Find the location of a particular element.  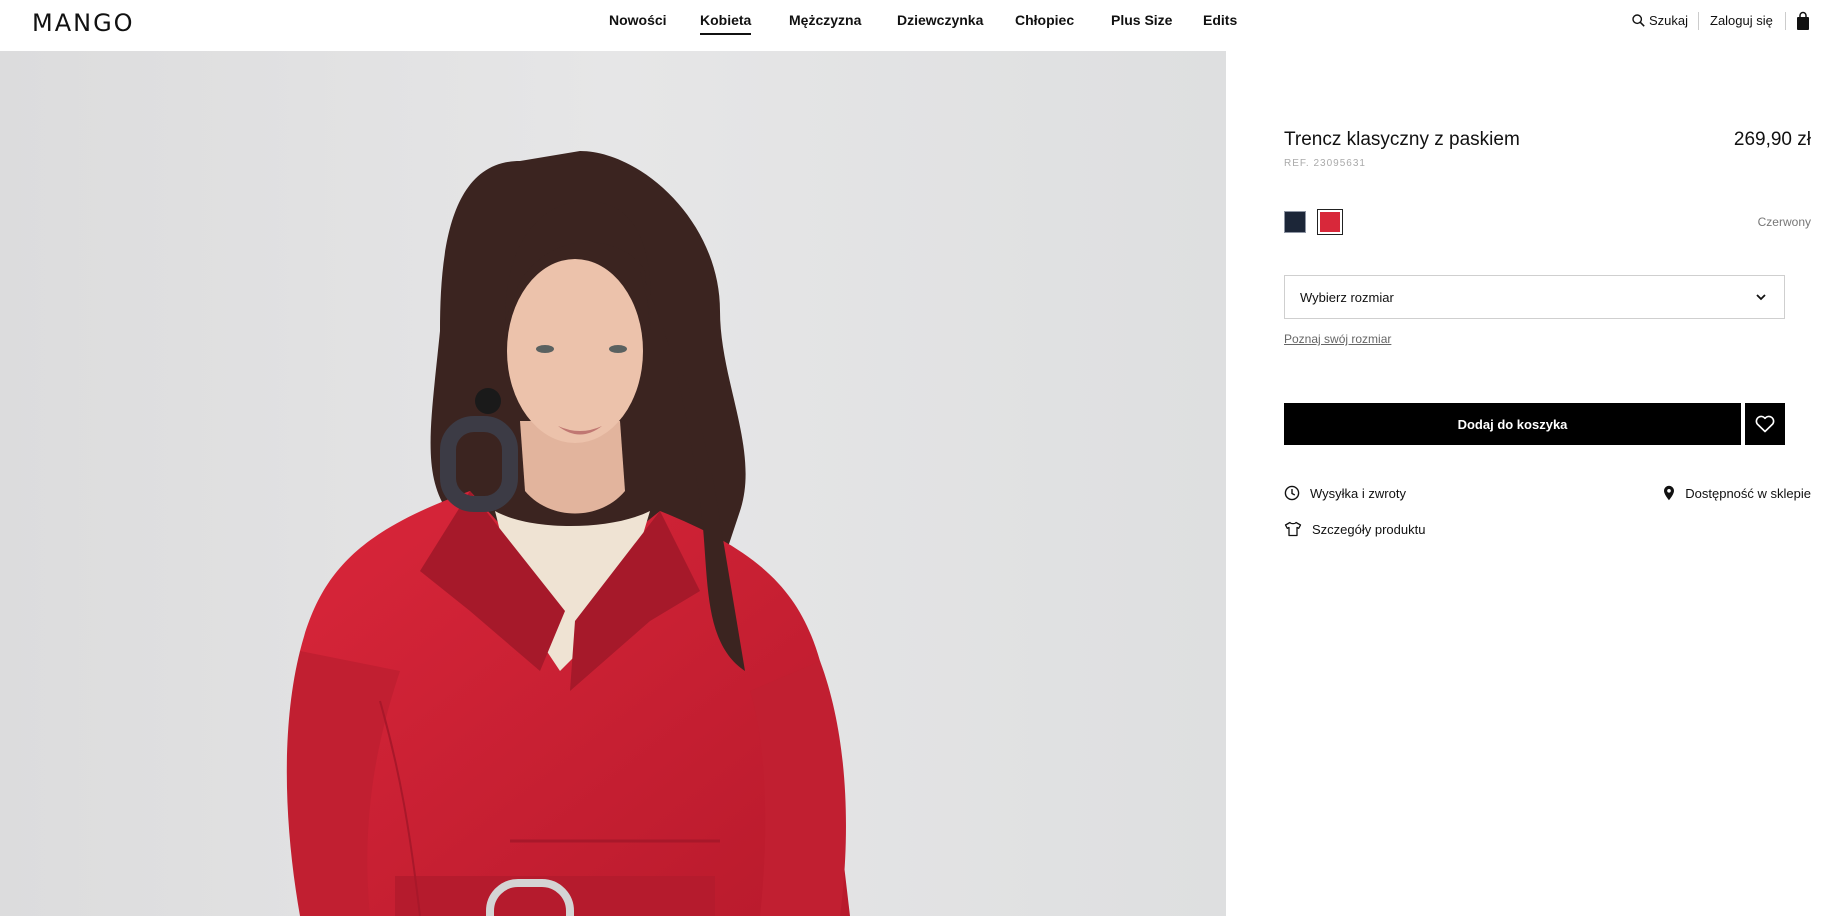

nav-item-chlopiec: Chłopiec is located at coordinates (1044, 20).